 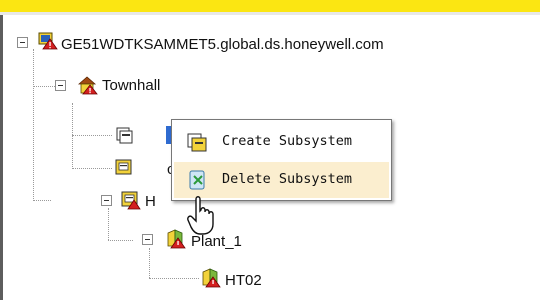 What do you see at coordinates (106, 200) in the screenshot?
I see `child-three-collapse-toggle` at bounding box center [106, 200].